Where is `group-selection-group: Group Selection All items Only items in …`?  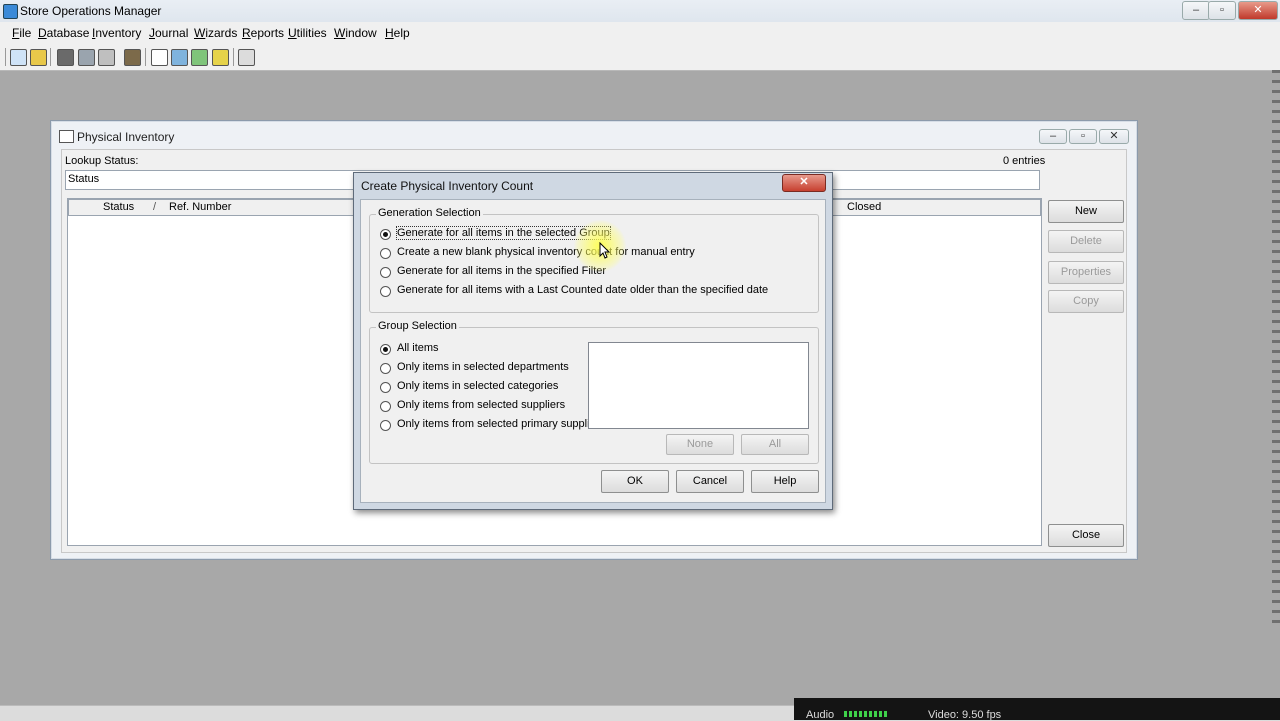
group-selection-group: Group Selection All items Only items in … is located at coordinates (594, 392).